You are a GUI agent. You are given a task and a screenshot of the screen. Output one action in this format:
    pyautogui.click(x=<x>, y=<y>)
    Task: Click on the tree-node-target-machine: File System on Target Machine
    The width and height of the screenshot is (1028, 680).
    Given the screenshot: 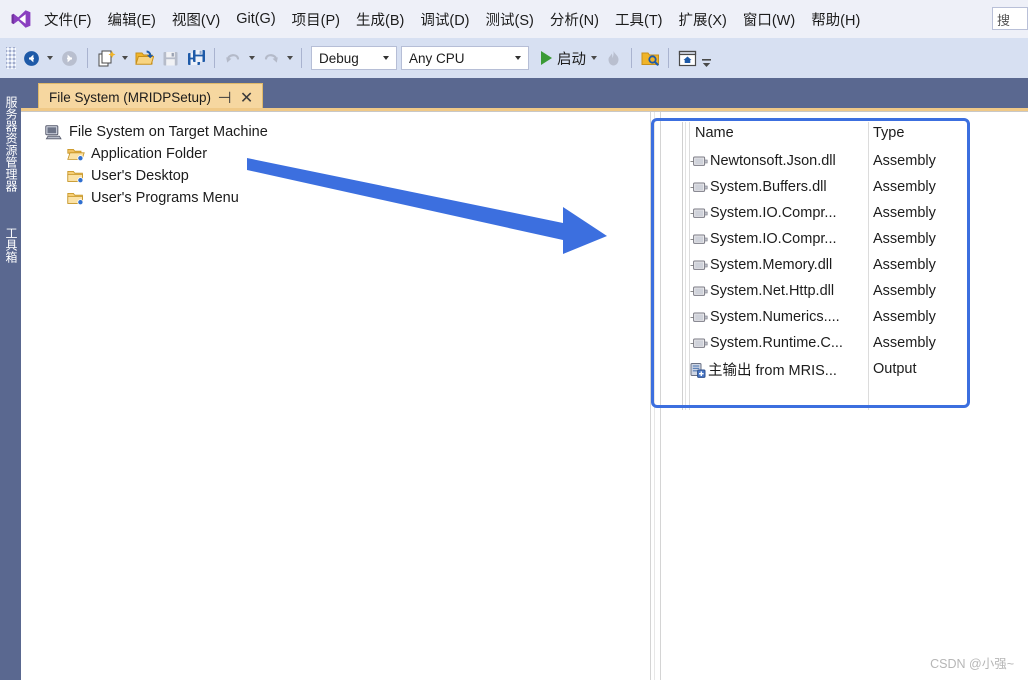 What is the action you would take?
    pyautogui.click(x=156, y=132)
    